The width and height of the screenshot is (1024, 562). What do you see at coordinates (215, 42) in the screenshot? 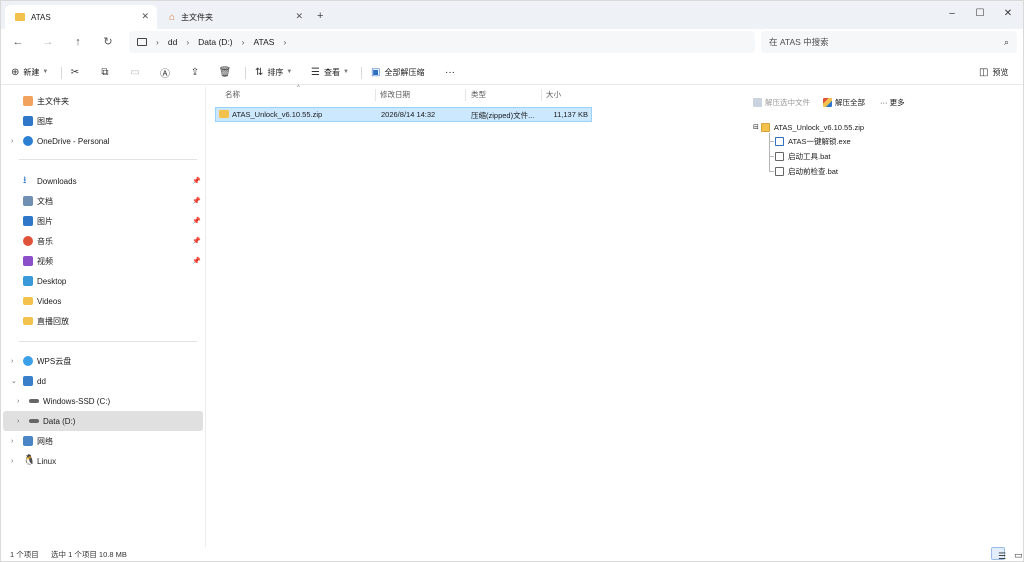
I see `breadcrumb-item: Data (D:)` at bounding box center [215, 42].